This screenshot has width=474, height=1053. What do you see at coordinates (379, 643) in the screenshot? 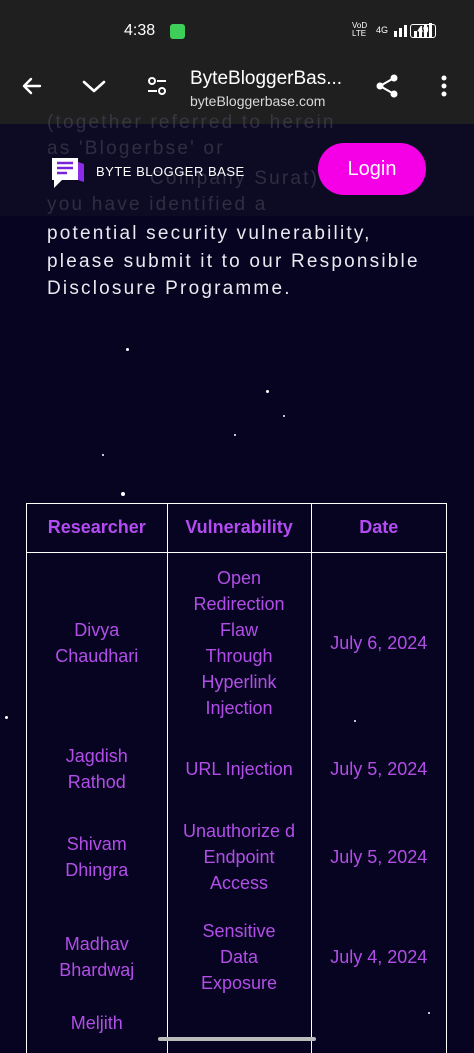
I see `date-cell: July 6, 2024` at bounding box center [379, 643].